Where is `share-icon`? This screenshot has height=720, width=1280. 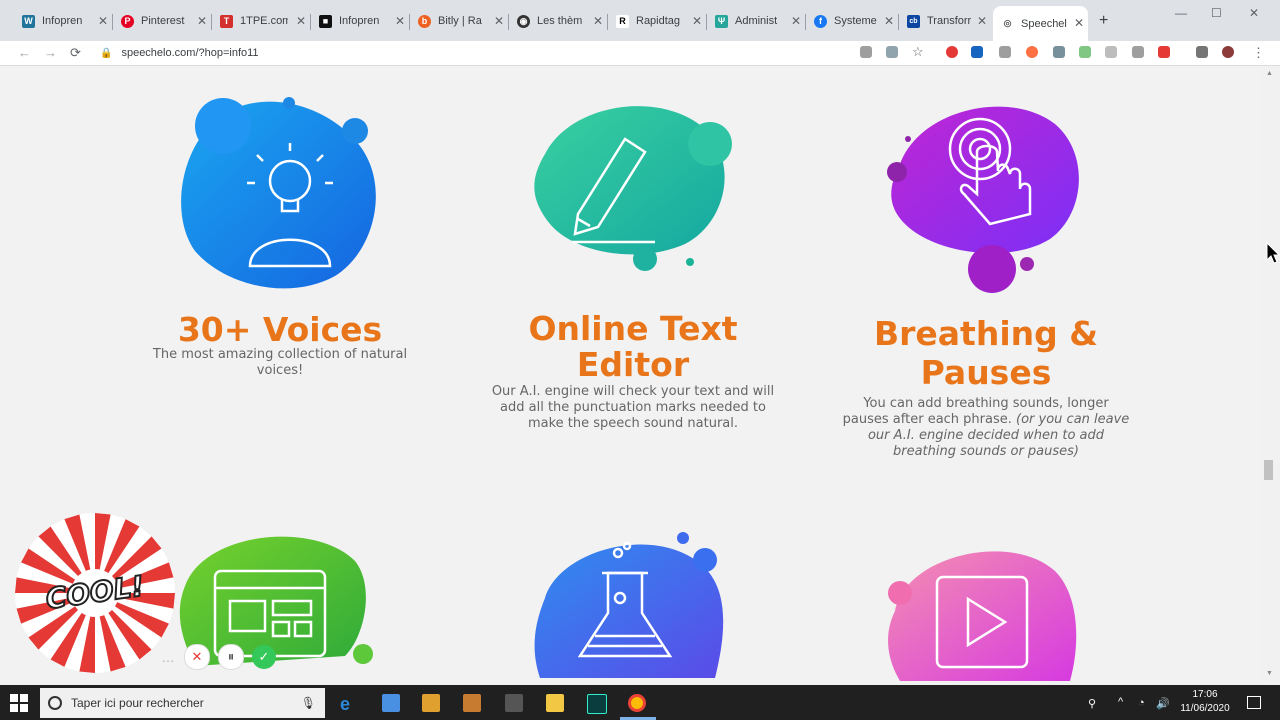 share-icon is located at coordinates (1085, 52).